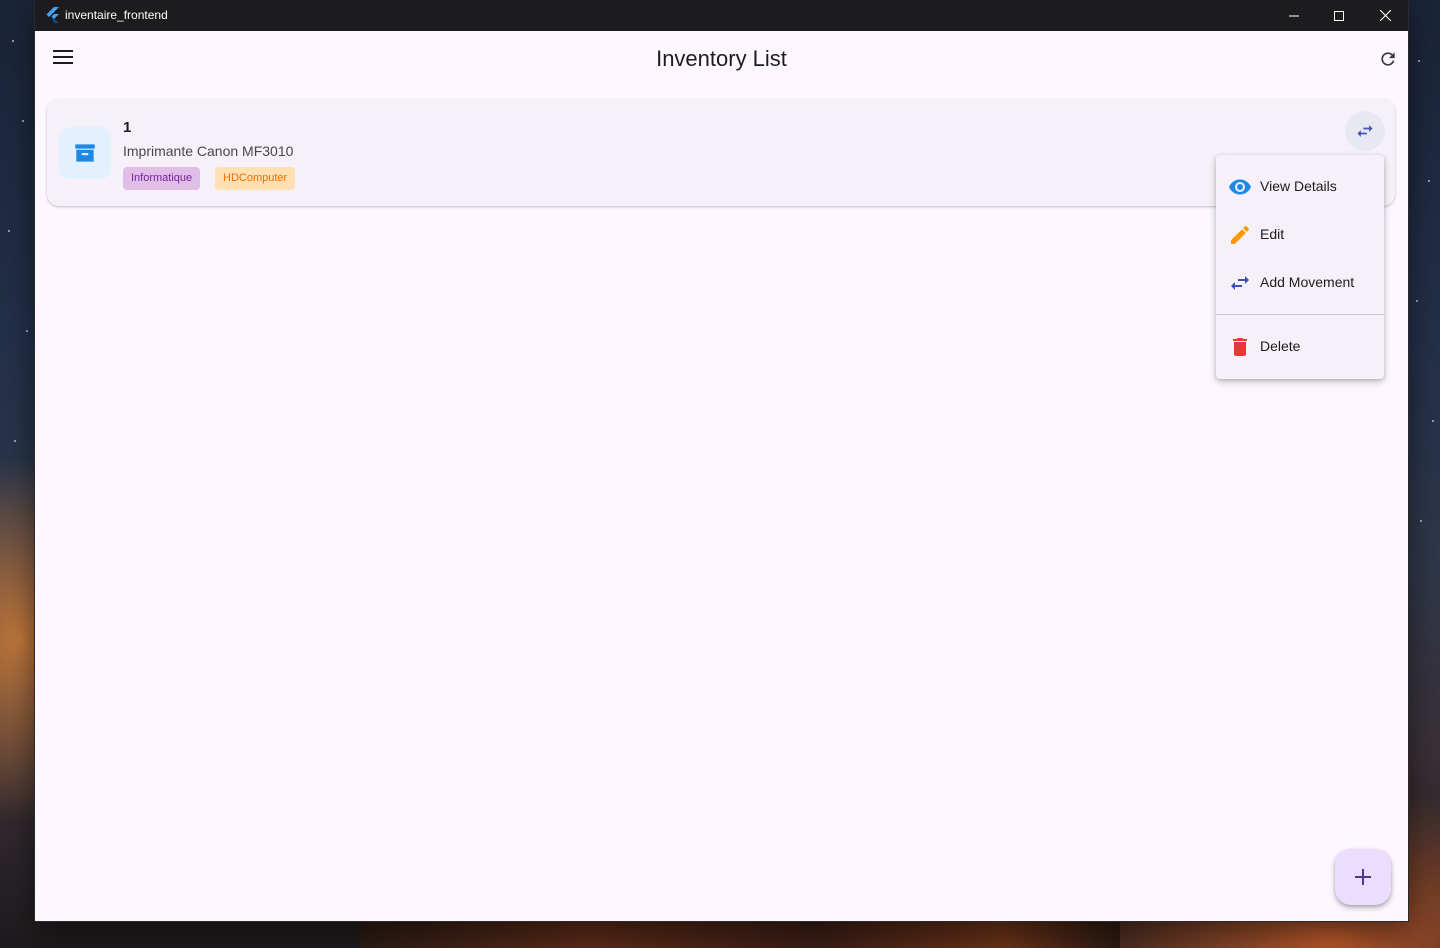  I want to click on maximize-icon, so click(1339, 15).